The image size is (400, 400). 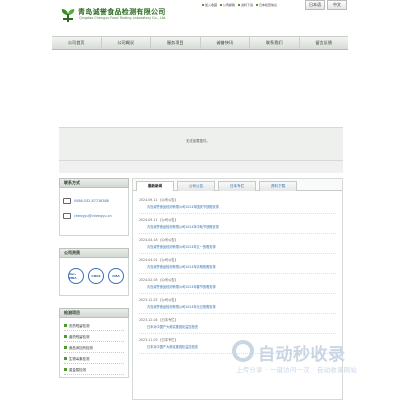 I want to click on test-items-list: 农药残留检测 兽药残留检测 食品添加剂检测 生物毒素检测 重金属检测, so click(x=94, y=348).